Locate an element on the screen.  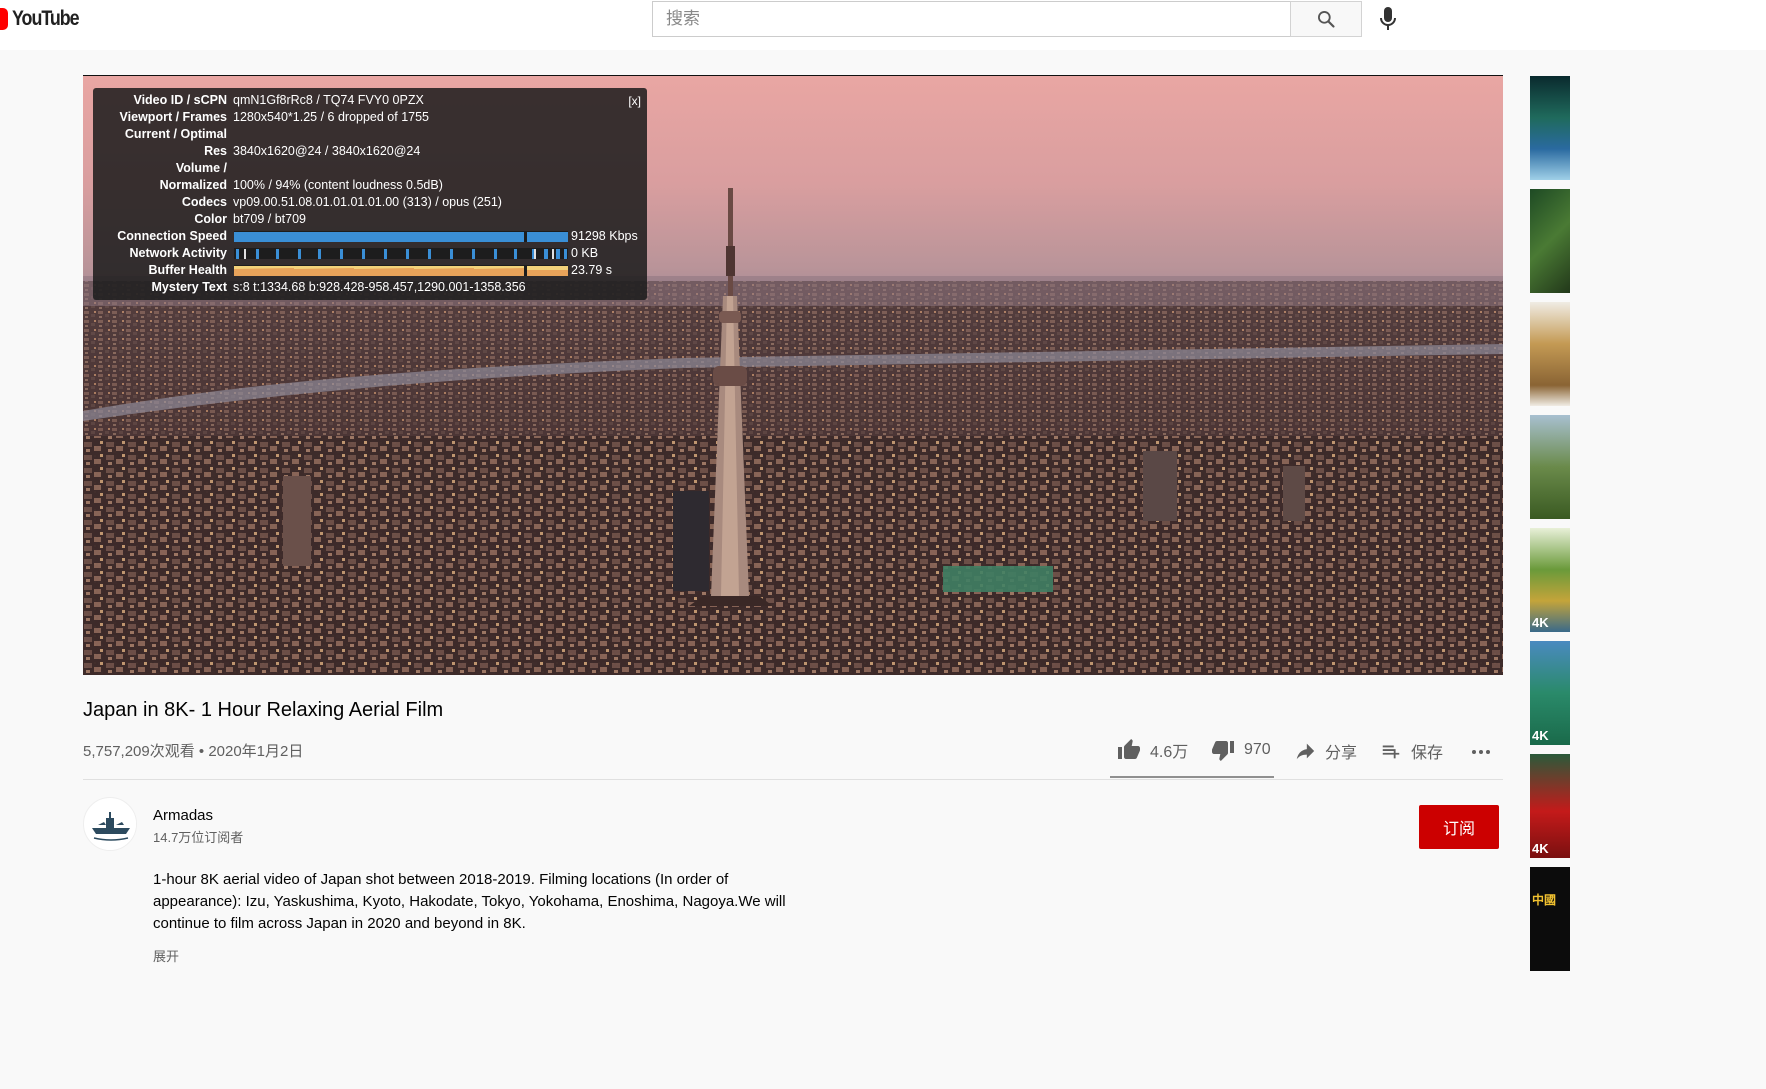
channel-avatar is located at coordinates (110, 824).